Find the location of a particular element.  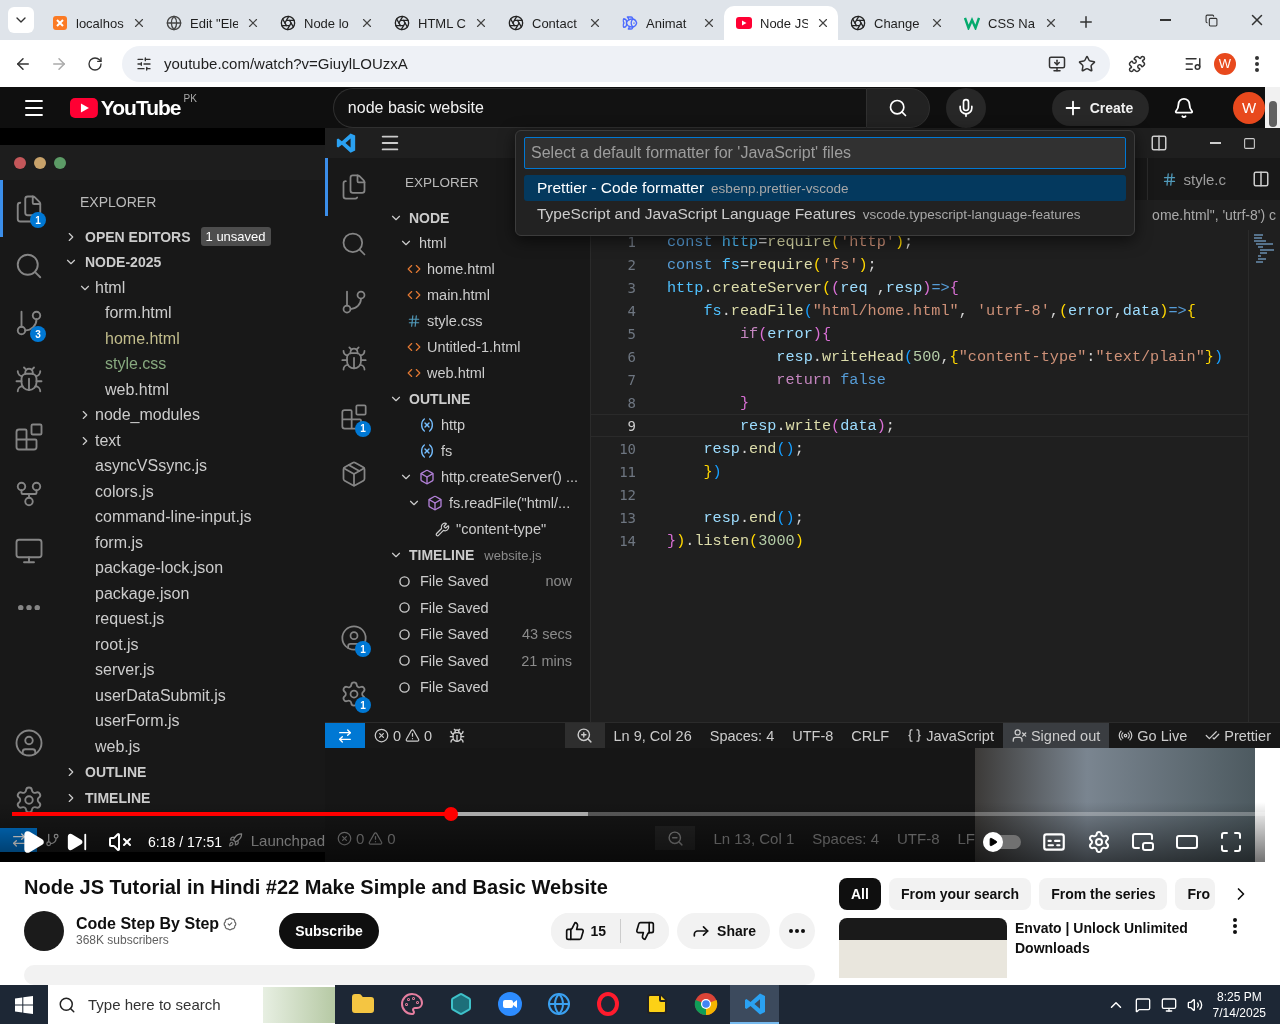

clock: 8:25 PM 7/14/2025 is located at coordinates (1239, 1004).